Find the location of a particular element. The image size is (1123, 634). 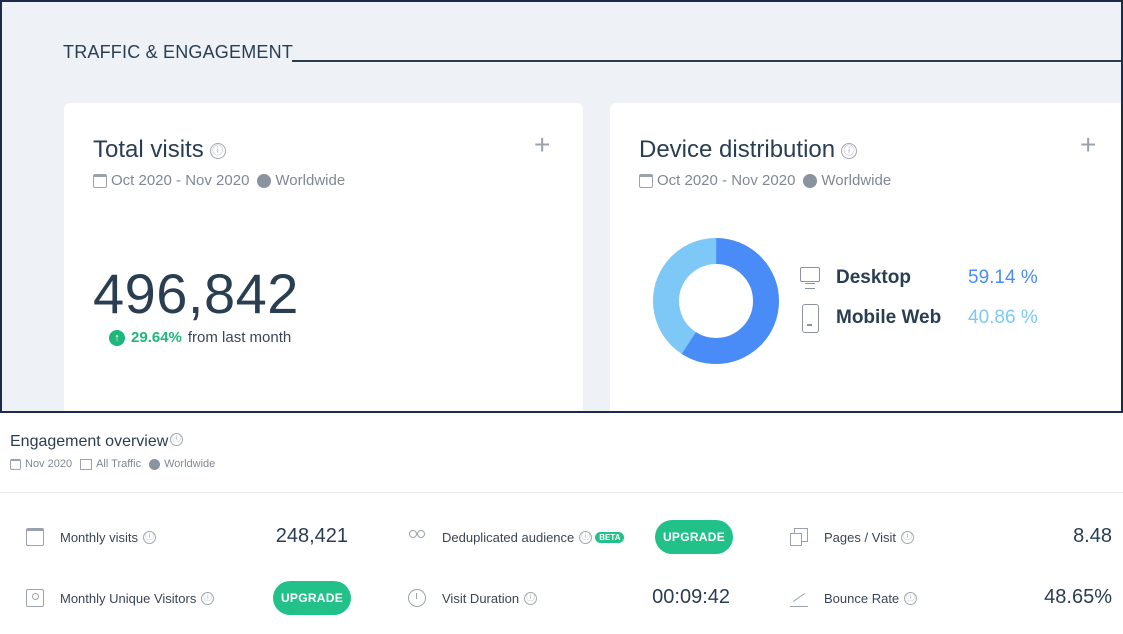

metric-unique-visitors: Monthly Unique Visitors ⓘ is located at coordinates (120, 598).